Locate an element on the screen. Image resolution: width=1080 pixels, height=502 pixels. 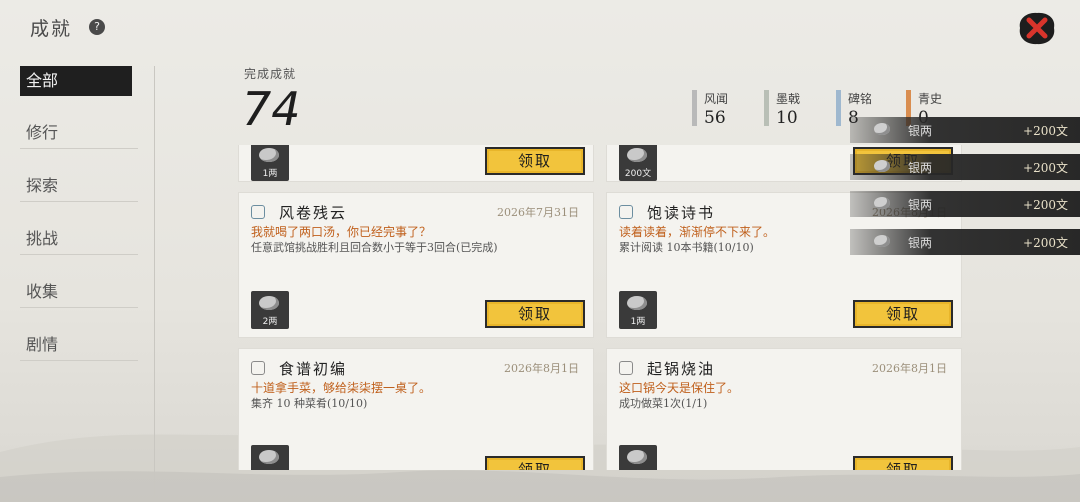
achievement-quote: 十道拿手菜，够给柒柒摆一桌了。 is located at coordinates (341, 388).